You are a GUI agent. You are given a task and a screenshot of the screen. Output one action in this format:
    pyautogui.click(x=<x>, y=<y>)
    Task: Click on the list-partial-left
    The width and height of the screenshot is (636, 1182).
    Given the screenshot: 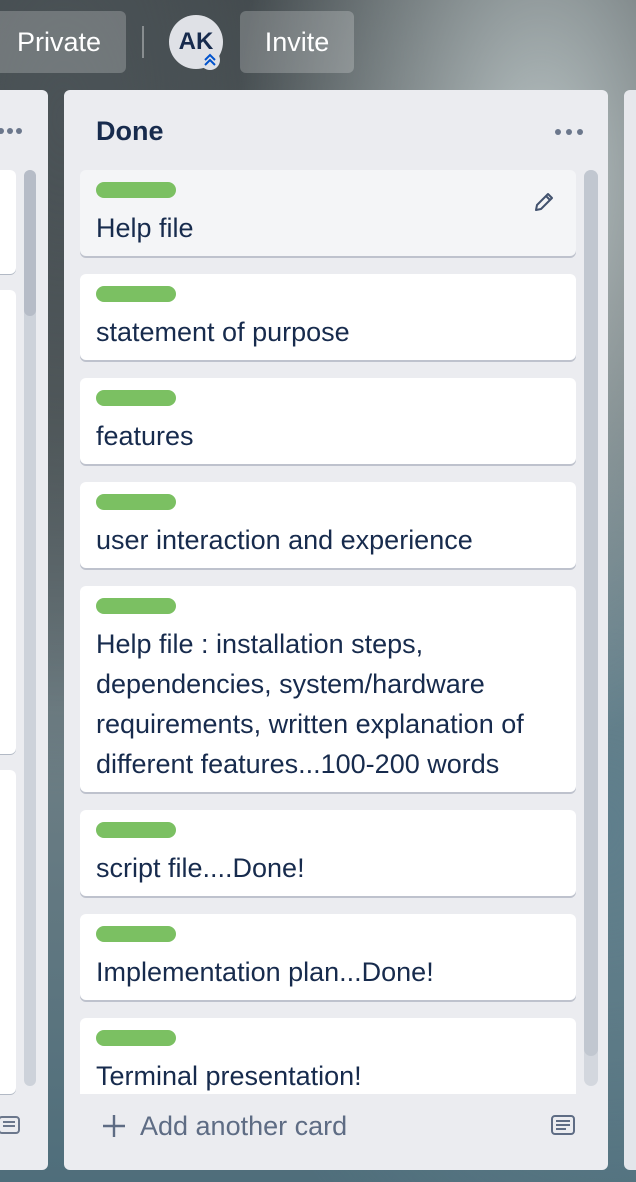 What is the action you would take?
    pyautogui.click(x=24, y=630)
    